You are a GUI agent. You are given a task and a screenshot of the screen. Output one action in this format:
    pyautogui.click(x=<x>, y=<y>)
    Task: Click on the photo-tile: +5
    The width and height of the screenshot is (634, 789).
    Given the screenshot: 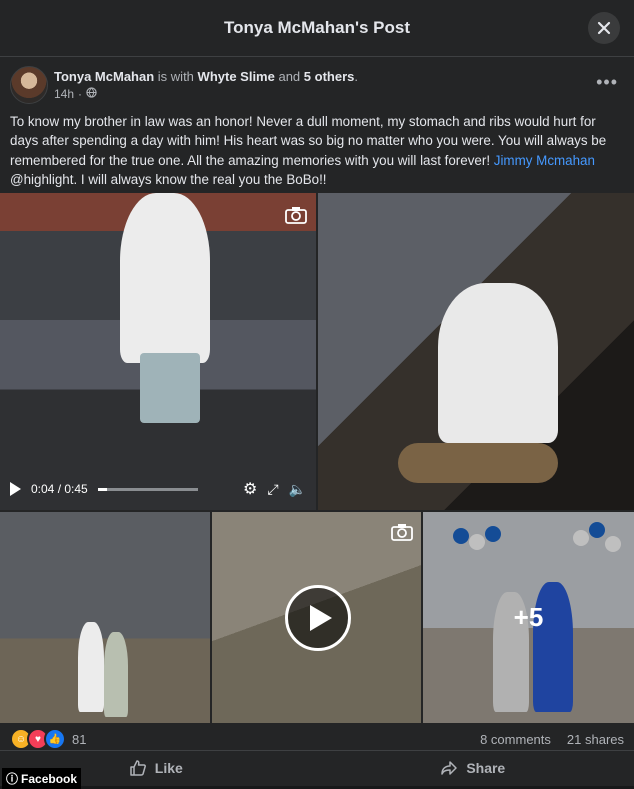 What is the action you would take?
    pyautogui.click(x=528, y=617)
    